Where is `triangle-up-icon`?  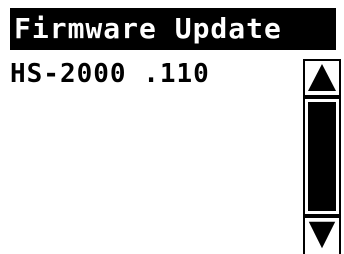
triangle-up-icon is located at coordinates (322, 77).